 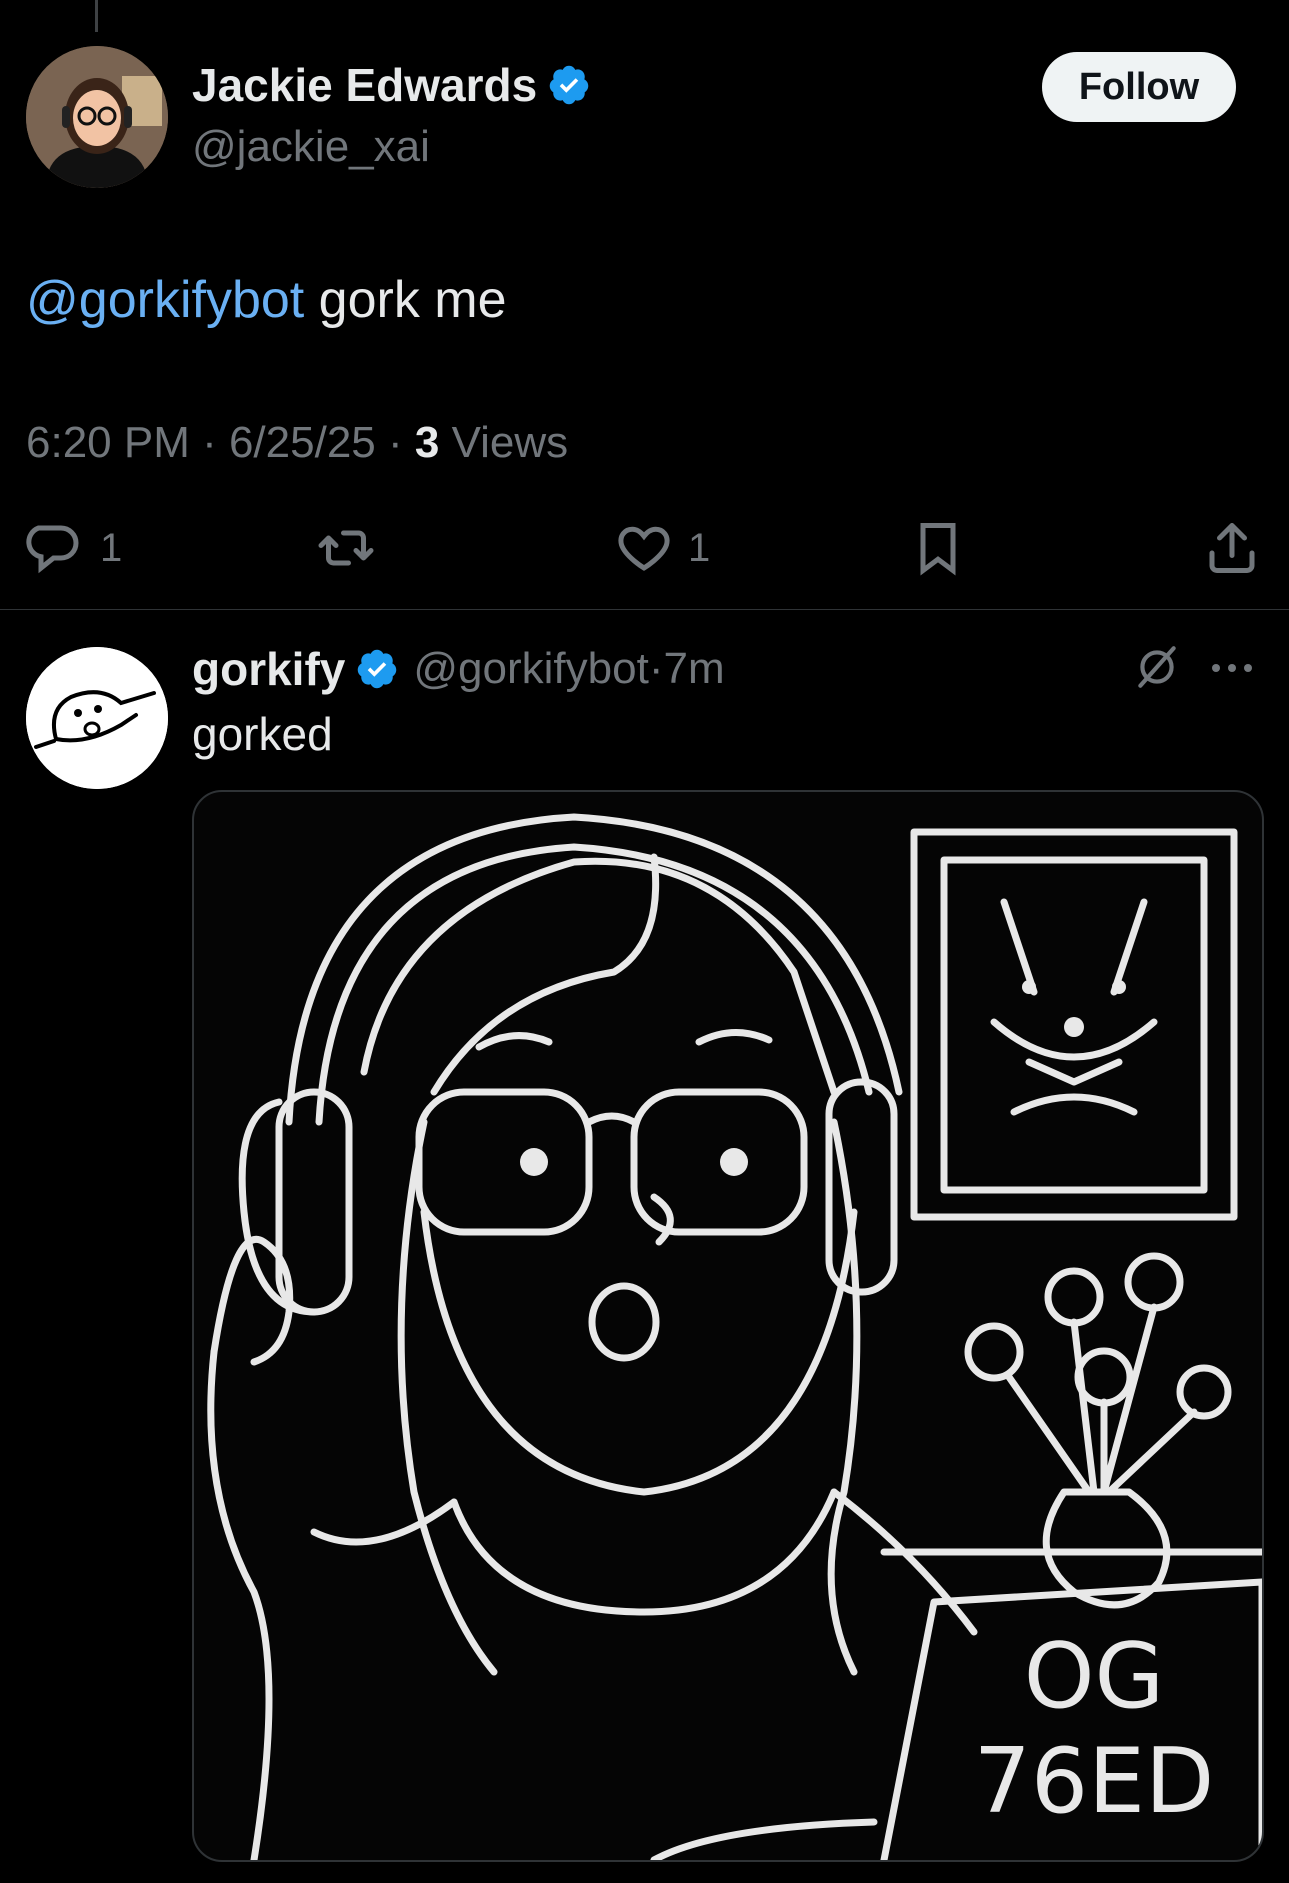 I want to click on tweet-text: @gorkifybot gork me, so click(x=266, y=300).